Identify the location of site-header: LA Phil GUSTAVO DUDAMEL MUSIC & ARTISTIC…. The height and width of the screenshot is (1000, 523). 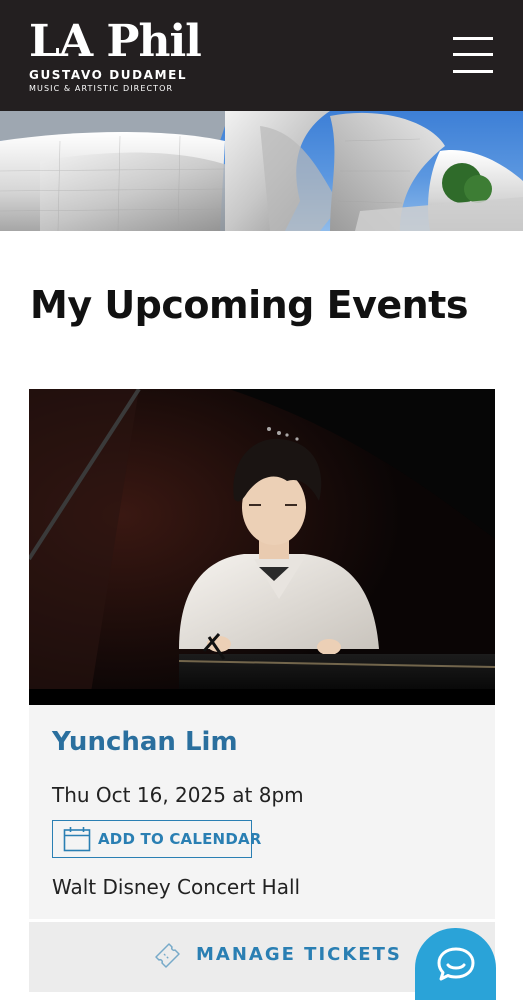
(261, 55).